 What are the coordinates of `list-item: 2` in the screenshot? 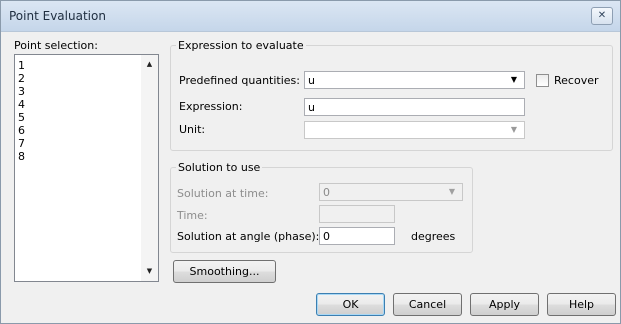 It's located at (21, 78).